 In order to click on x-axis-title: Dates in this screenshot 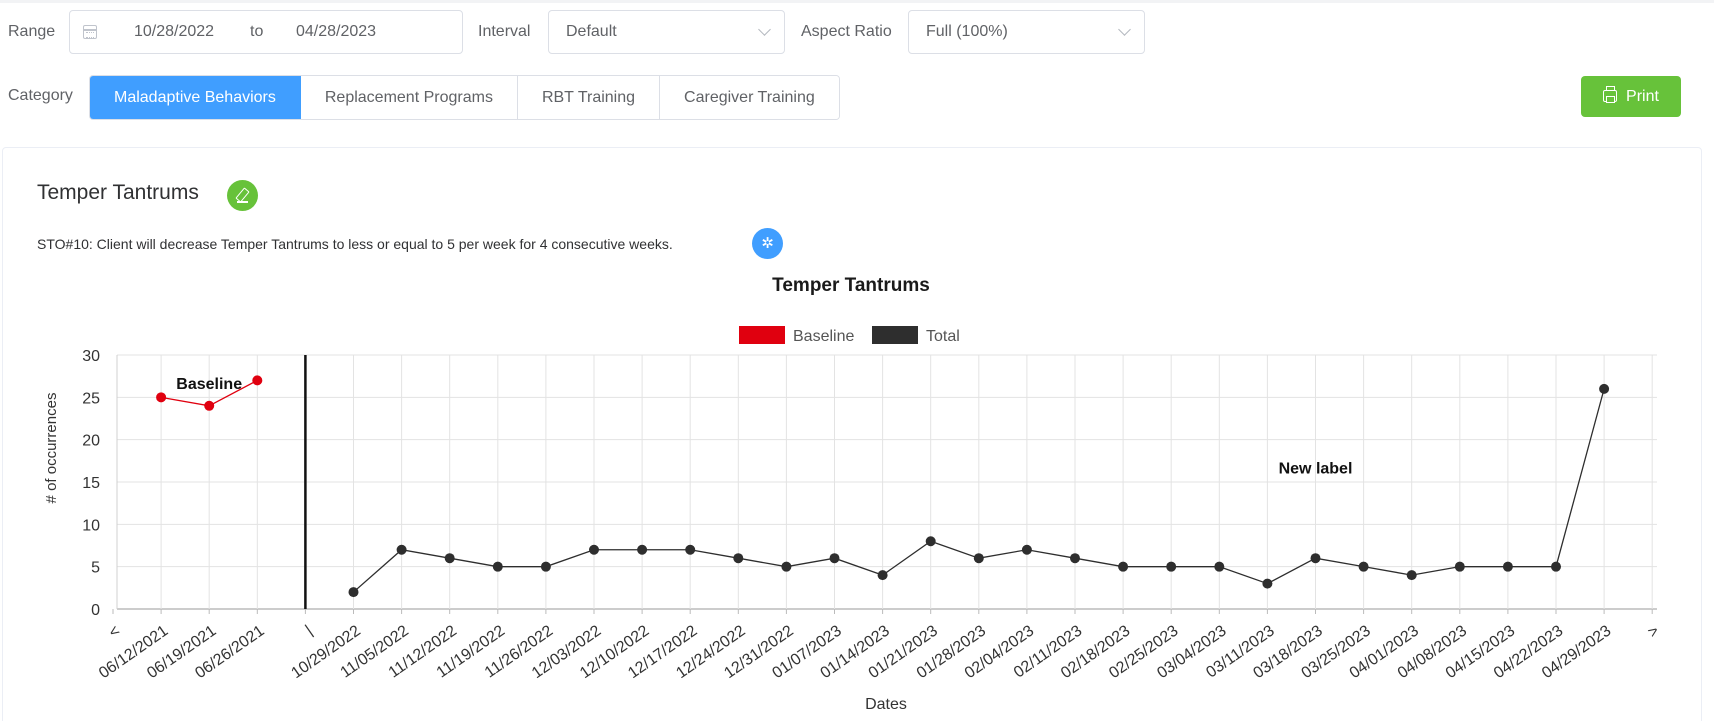, I will do `click(886, 704)`.